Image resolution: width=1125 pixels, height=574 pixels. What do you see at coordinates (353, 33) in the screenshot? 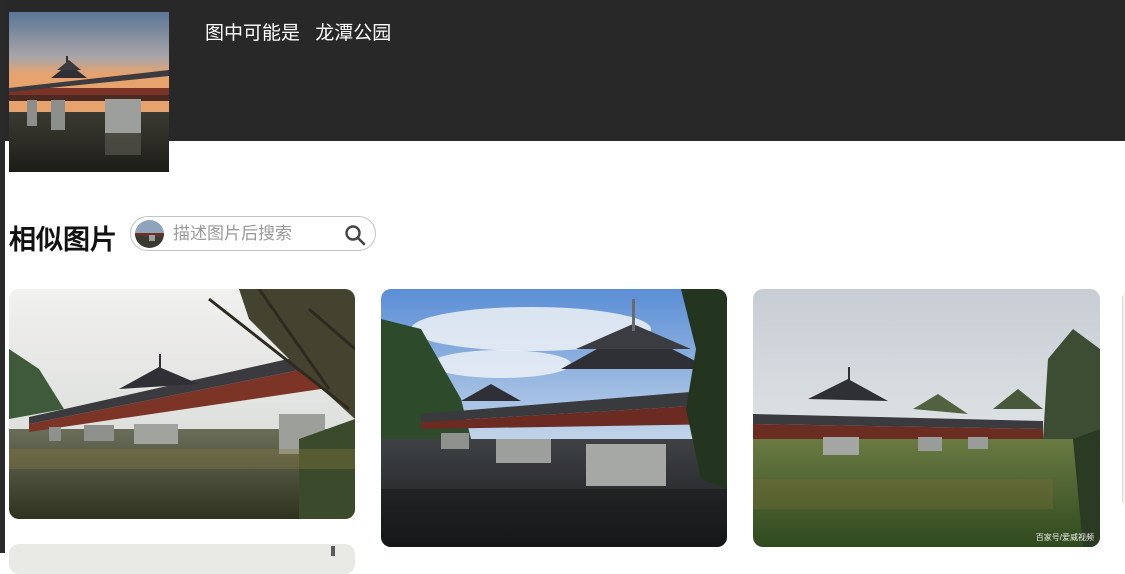
I see `guess-name: 龙潭公园` at bounding box center [353, 33].